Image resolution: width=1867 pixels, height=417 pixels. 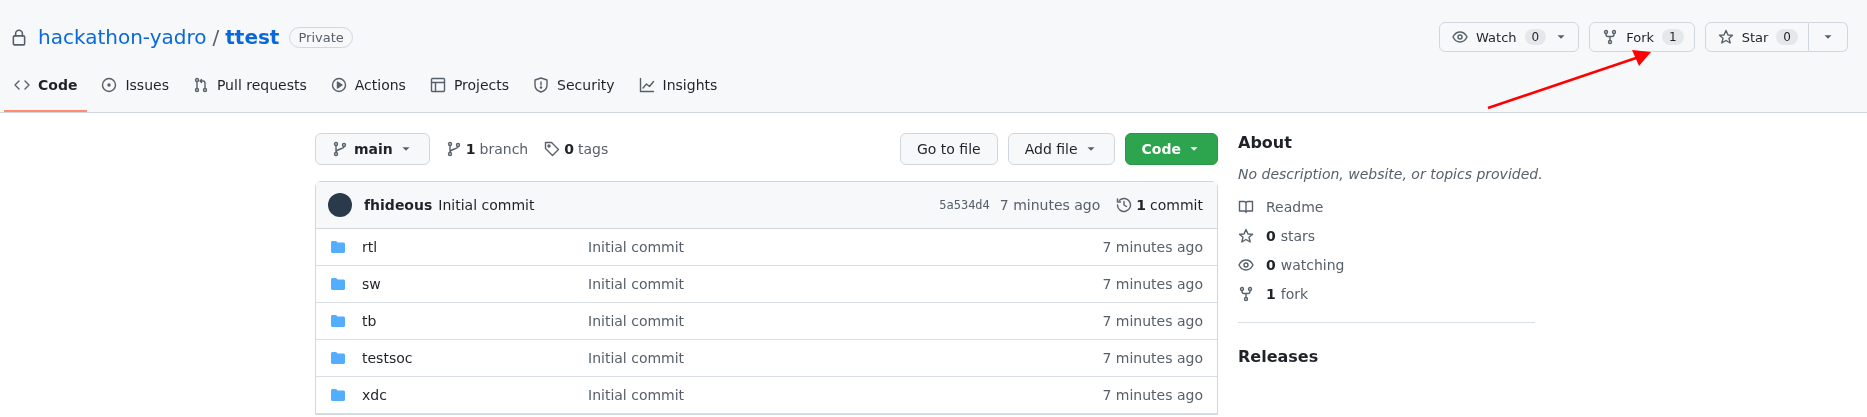 I want to click on issue-icon, so click(x=109, y=85).